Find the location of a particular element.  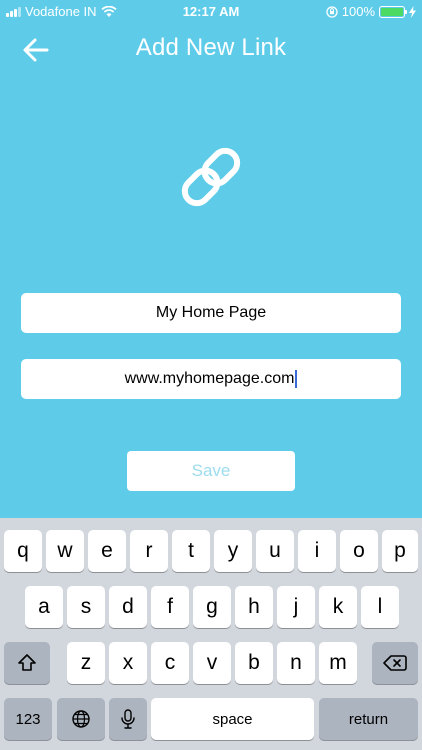

key-x: x is located at coordinates (128, 663).